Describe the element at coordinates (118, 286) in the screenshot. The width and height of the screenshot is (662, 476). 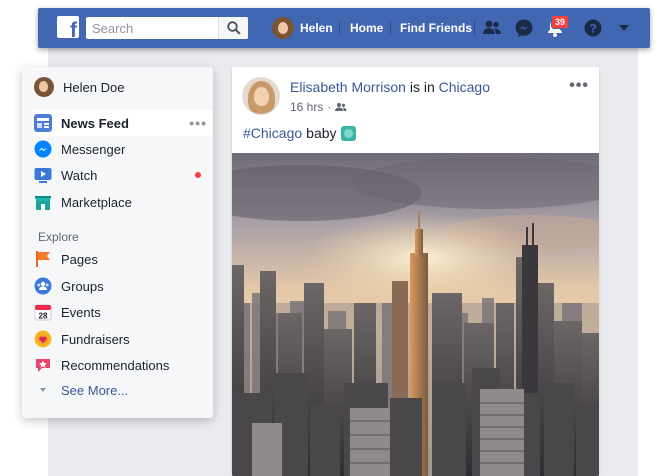
I see `sidebar-item-groups: Groups` at that location.